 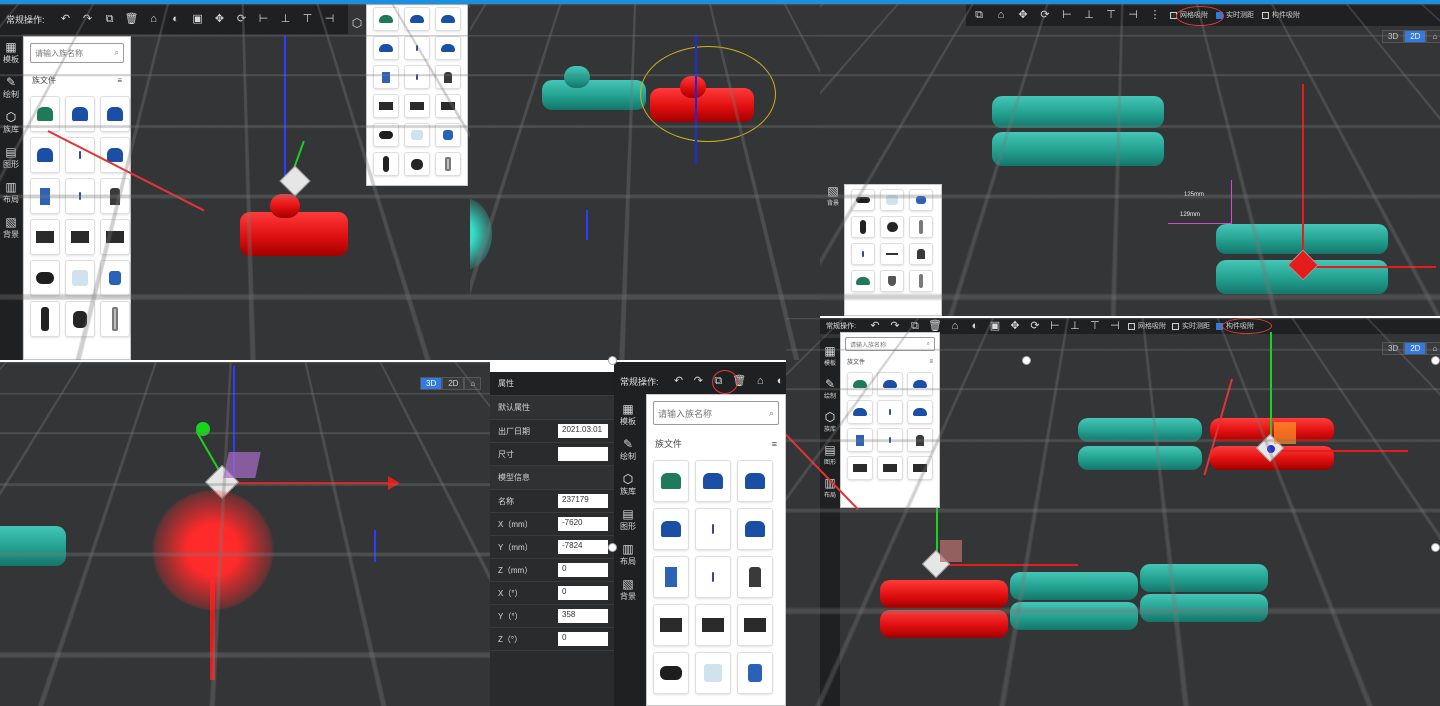 What do you see at coordinates (583, 524) in the screenshot?
I see `property-value: -7620` at bounding box center [583, 524].